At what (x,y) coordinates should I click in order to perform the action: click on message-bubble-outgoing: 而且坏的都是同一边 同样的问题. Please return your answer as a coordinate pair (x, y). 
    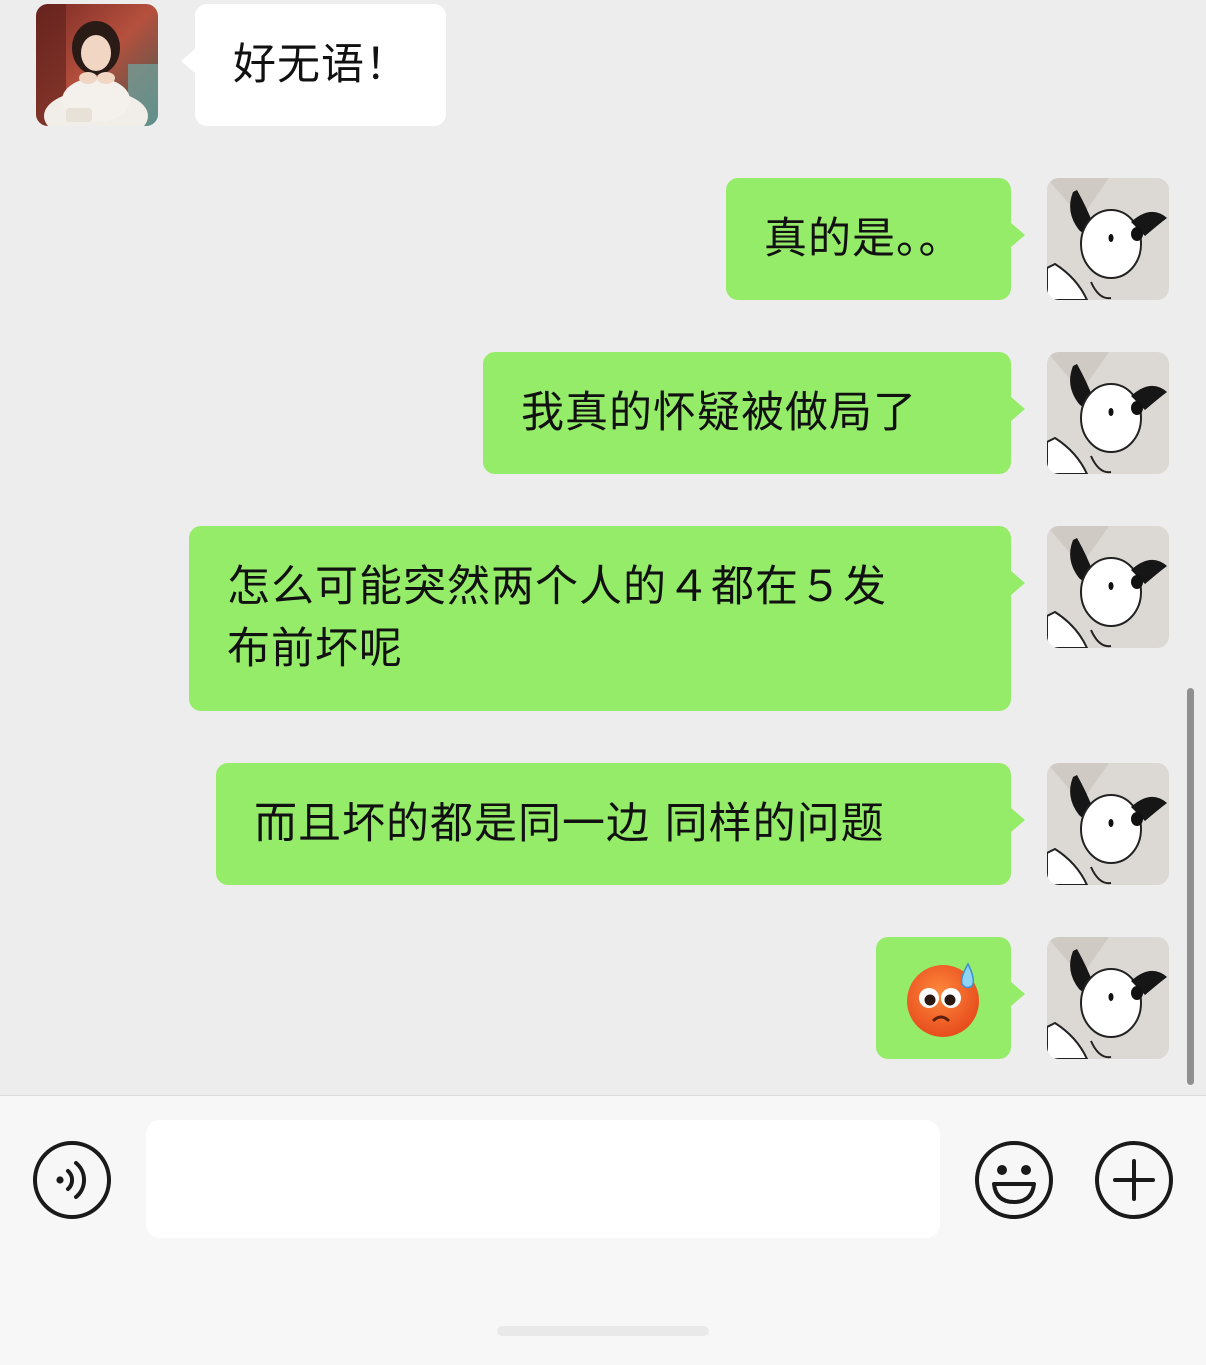
    Looking at the image, I should click on (620, 824).